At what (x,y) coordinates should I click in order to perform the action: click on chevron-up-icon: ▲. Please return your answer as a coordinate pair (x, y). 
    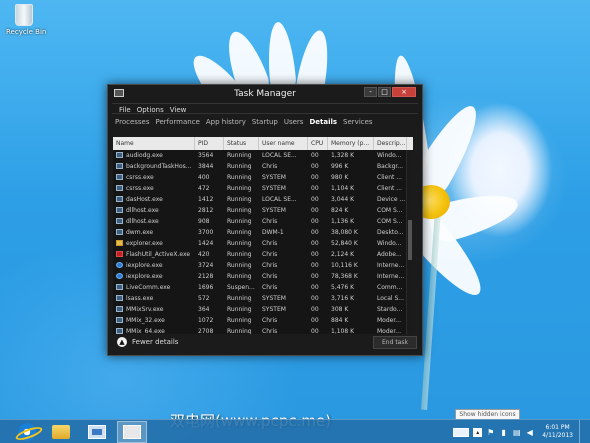
    Looking at the image, I should click on (122, 342).